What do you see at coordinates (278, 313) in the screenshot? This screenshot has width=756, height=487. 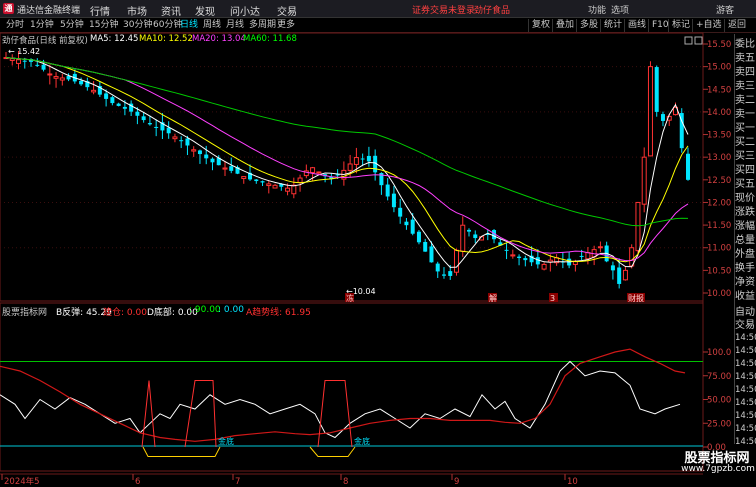 I see `indicator-a: A趋势线: 61.95` at bounding box center [278, 313].